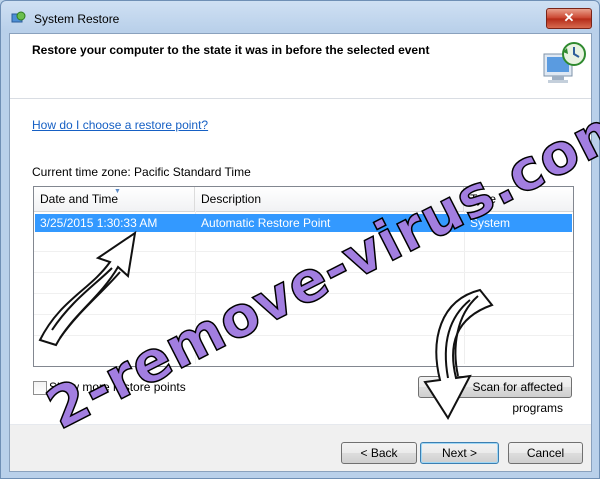  Describe the element at coordinates (564, 62) in the screenshot. I see `restore-clock-icon` at that location.